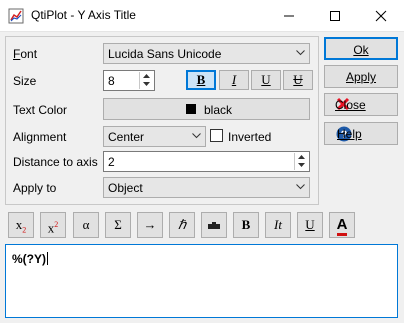  I want to click on distance-label: Distance to axis, so click(55, 162).